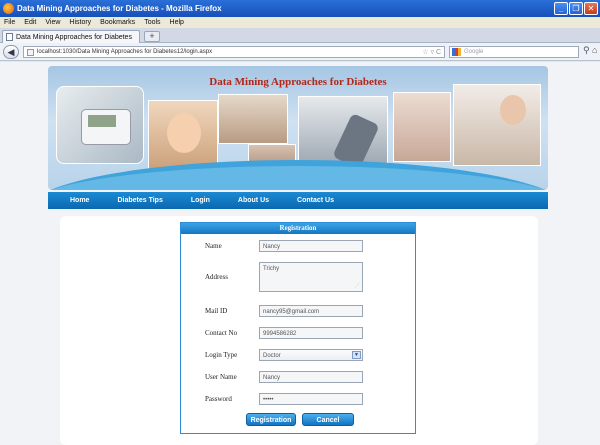 This screenshot has width=600, height=445. I want to click on menu-help: Help, so click(177, 22).